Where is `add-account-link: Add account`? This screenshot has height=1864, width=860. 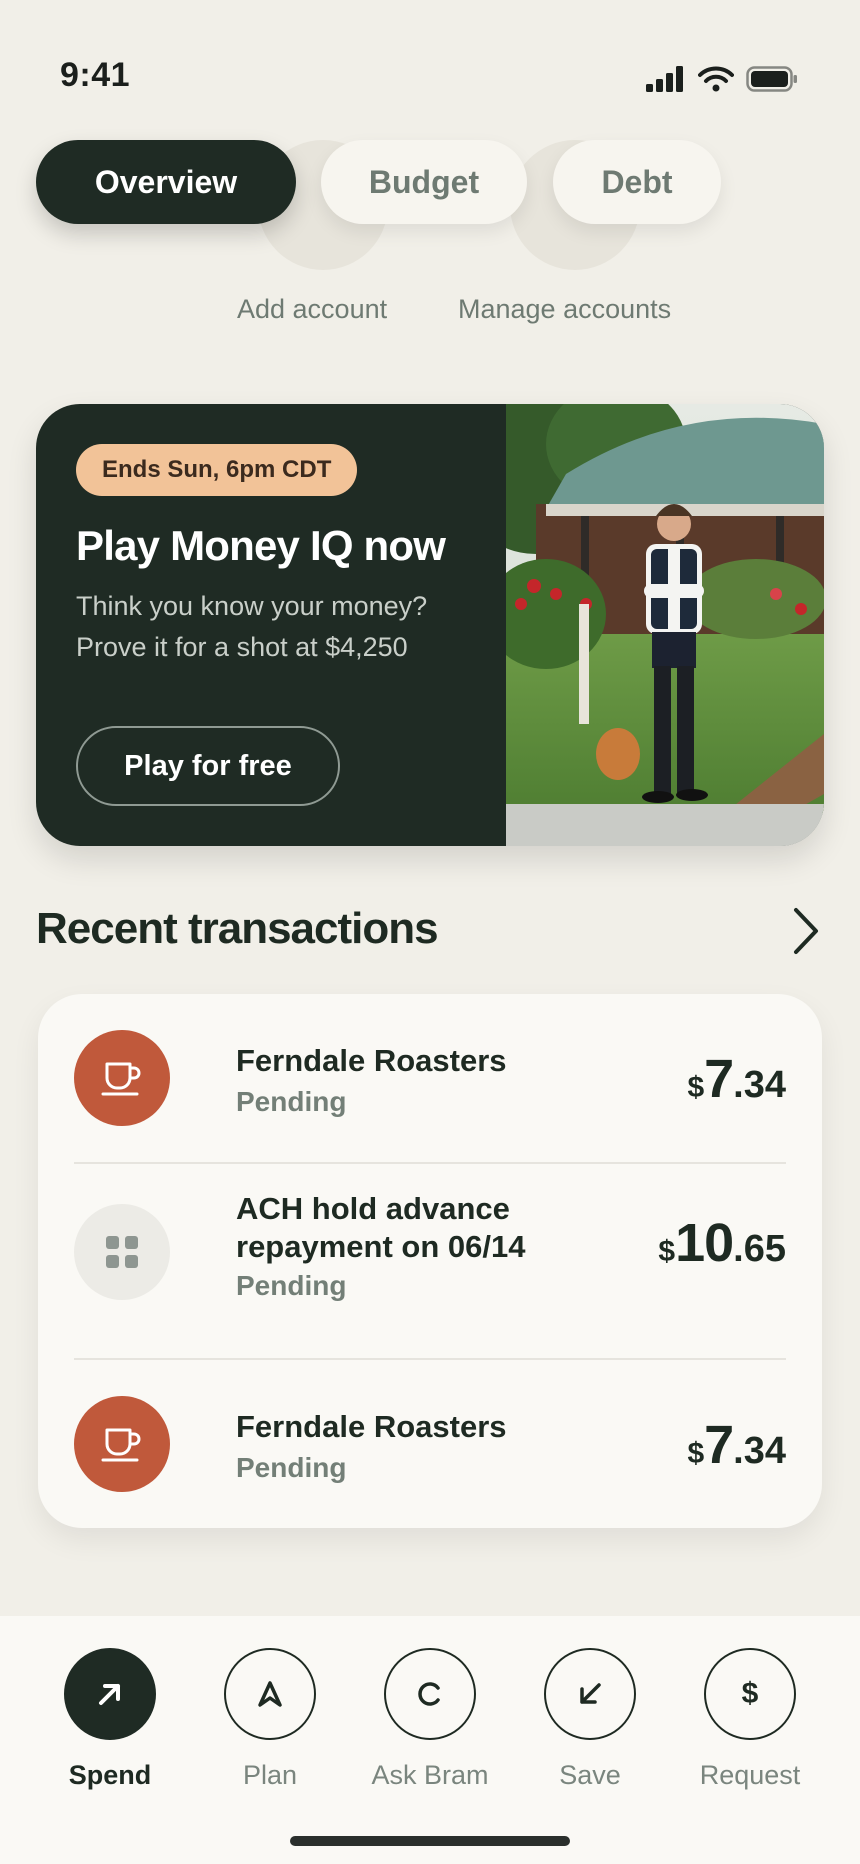 add-account-link: Add account is located at coordinates (312, 309).